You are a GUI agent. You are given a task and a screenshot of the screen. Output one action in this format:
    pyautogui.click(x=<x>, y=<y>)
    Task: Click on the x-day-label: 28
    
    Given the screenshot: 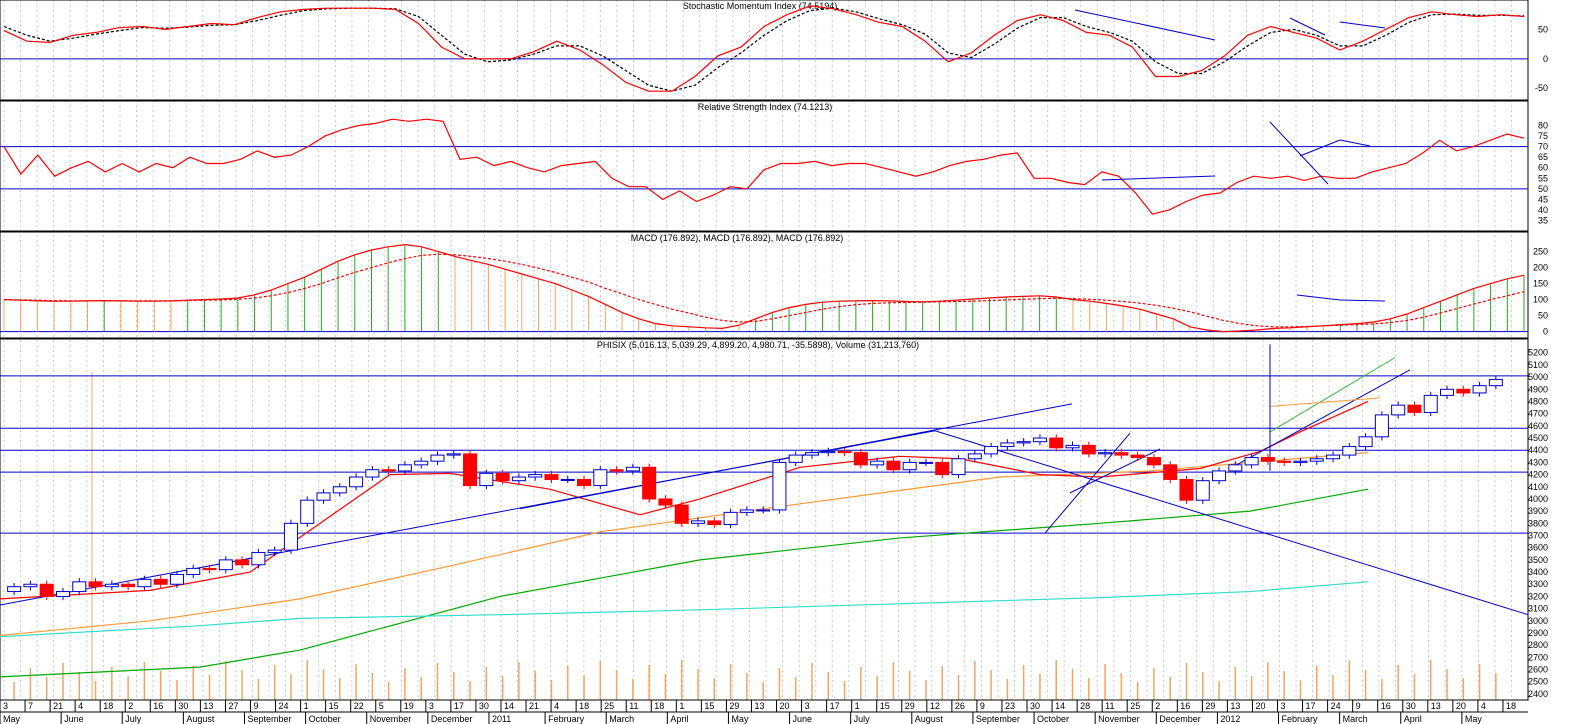 What is the action you would take?
    pyautogui.click(x=1085, y=706)
    